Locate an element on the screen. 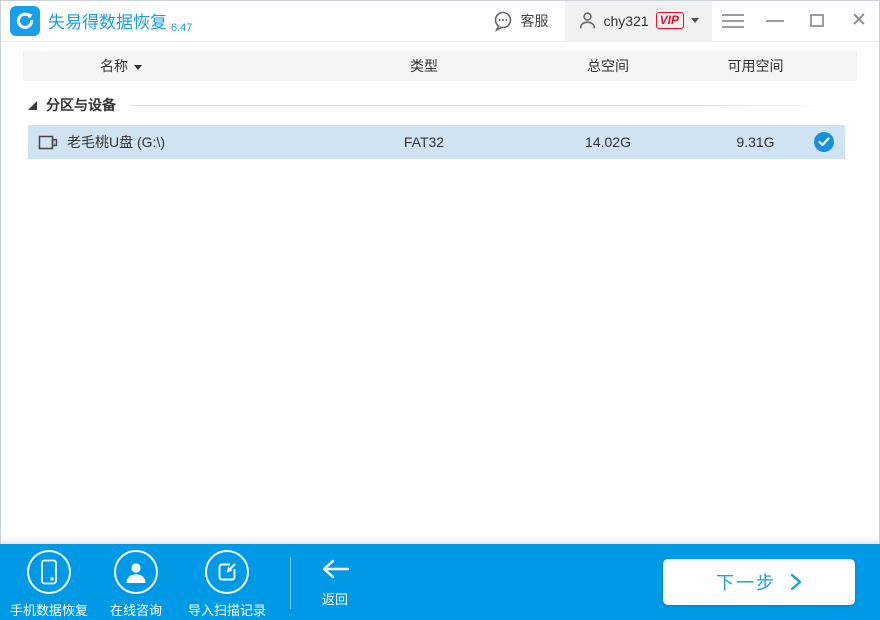 This screenshot has width=880, height=620. device-free-cell: 9.31G is located at coordinates (755, 142).